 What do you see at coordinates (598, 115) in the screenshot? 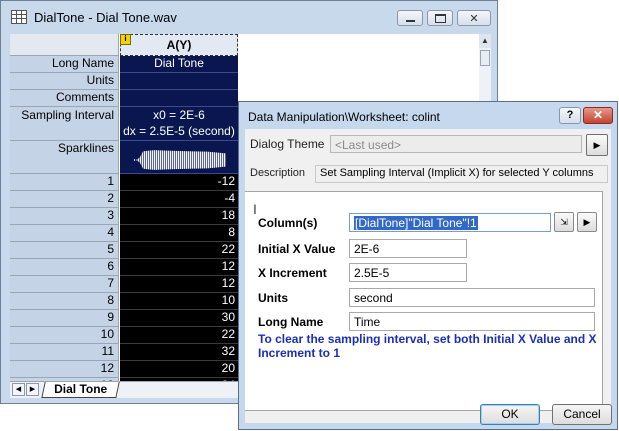
I see `dialog-close-button: ✕` at bounding box center [598, 115].